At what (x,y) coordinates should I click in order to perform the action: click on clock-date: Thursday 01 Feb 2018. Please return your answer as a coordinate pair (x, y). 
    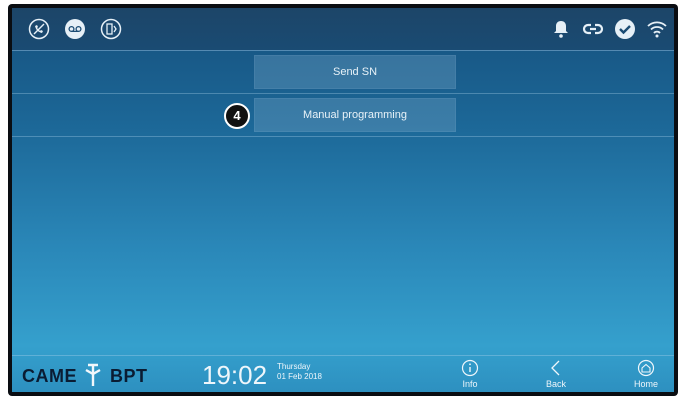
    Looking at the image, I should click on (299, 372).